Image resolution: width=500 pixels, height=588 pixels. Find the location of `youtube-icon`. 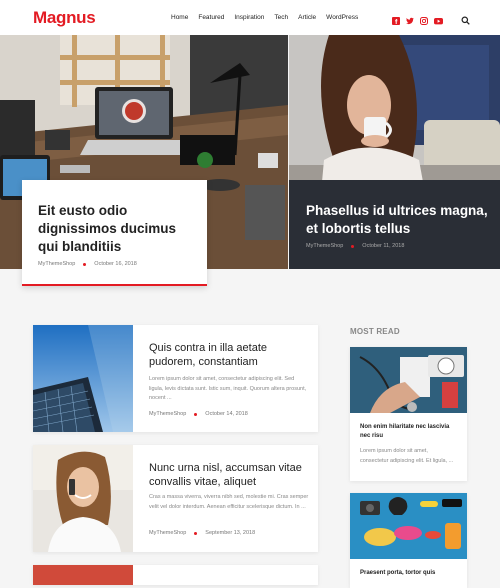

youtube-icon is located at coordinates (438, 18).